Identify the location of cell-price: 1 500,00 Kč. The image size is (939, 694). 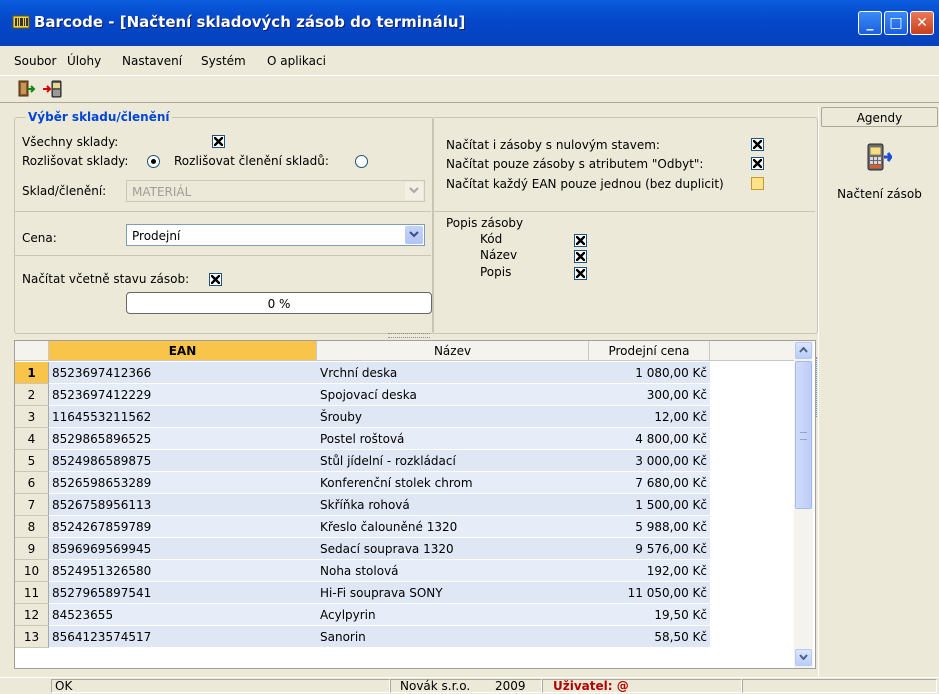
(649, 505).